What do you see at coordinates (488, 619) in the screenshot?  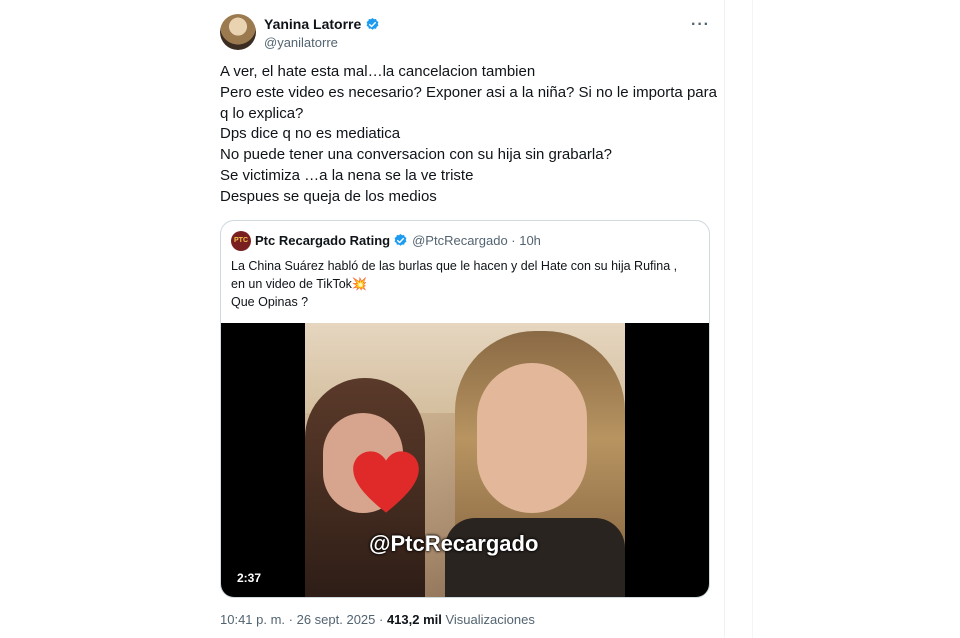 I see `views-label: Visualizaciones` at bounding box center [488, 619].